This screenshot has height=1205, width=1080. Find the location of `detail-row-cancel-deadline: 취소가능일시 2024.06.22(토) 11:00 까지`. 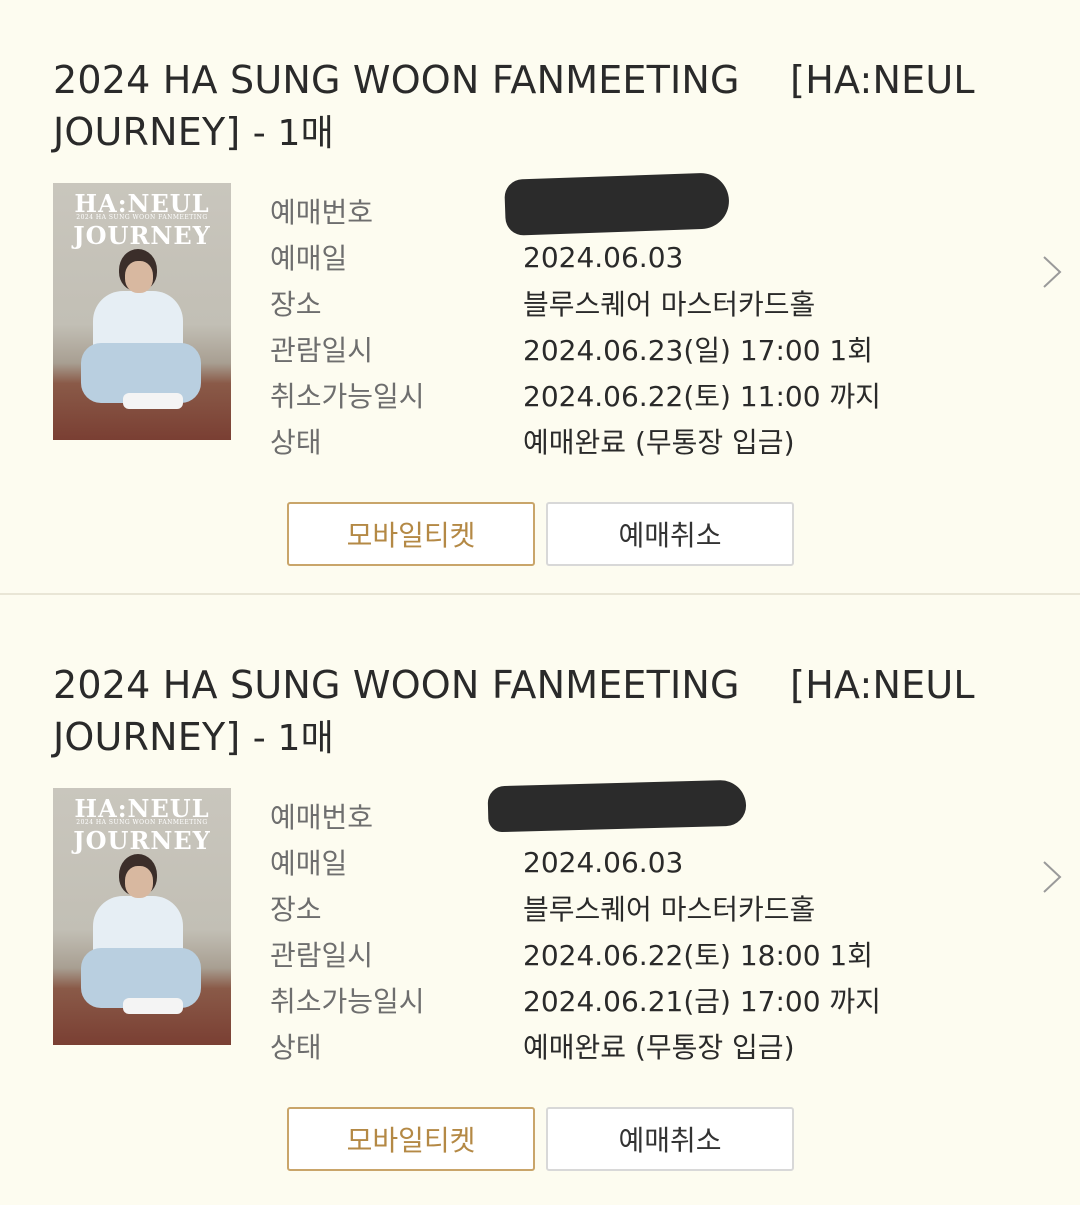

detail-row-cancel-deadline: 취소가능일시 2024.06.22(토) 11:00 까지 is located at coordinates (640, 395).